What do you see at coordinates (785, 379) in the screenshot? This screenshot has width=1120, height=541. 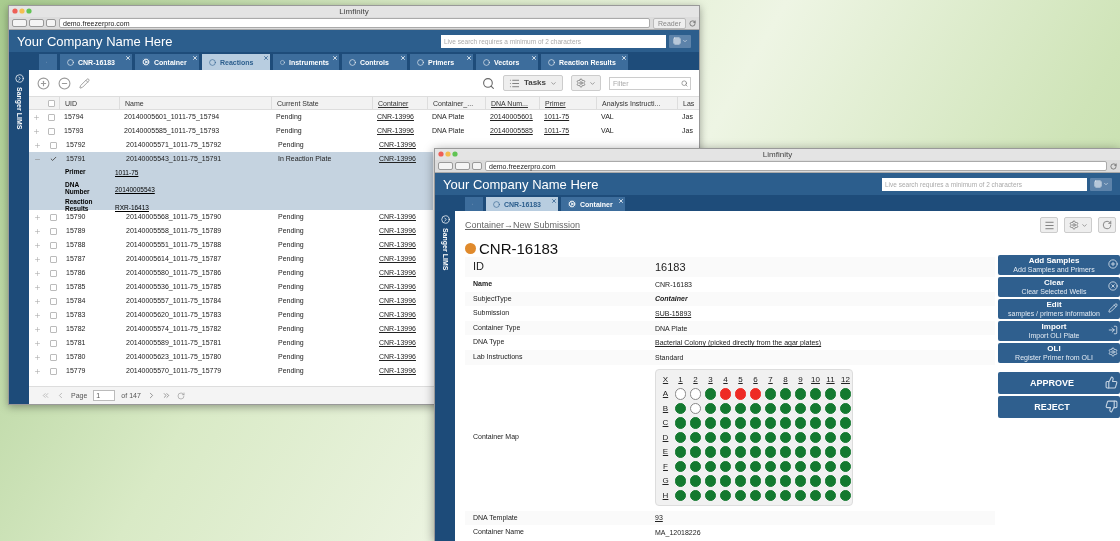 I see `plate-column-label: 8` at bounding box center [785, 379].